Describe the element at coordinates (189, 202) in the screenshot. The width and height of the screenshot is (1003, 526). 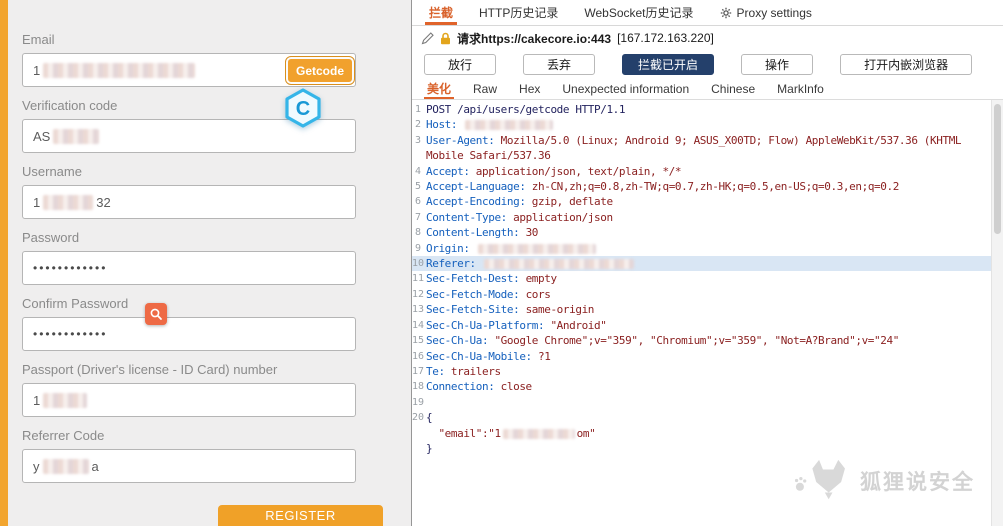
I see `username-input: 1 32` at that location.